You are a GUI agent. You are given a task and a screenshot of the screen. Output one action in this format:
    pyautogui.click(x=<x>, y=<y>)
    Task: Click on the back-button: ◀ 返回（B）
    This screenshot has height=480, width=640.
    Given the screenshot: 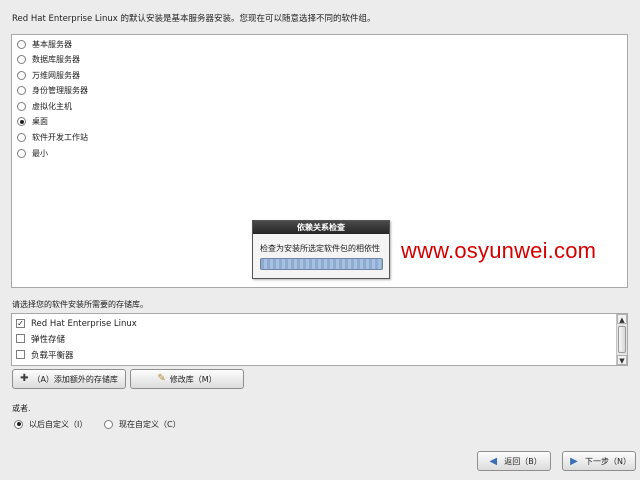 What is the action you would take?
    pyautogui.click(x=514, y=461)
    